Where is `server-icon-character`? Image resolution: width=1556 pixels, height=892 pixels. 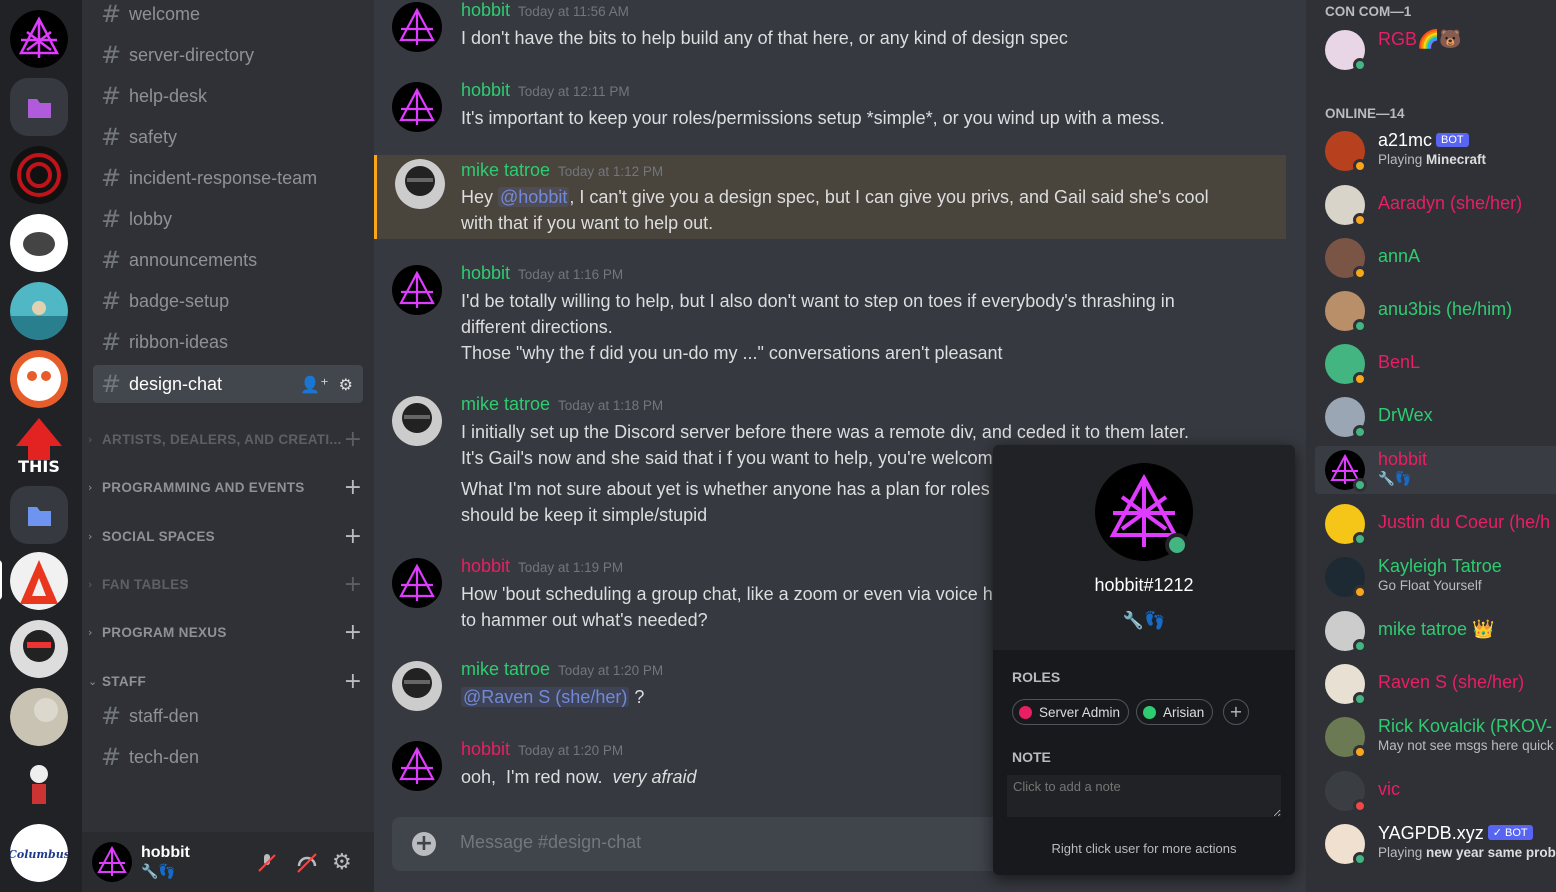
server-icon-character is located at coordinates (39, 785).